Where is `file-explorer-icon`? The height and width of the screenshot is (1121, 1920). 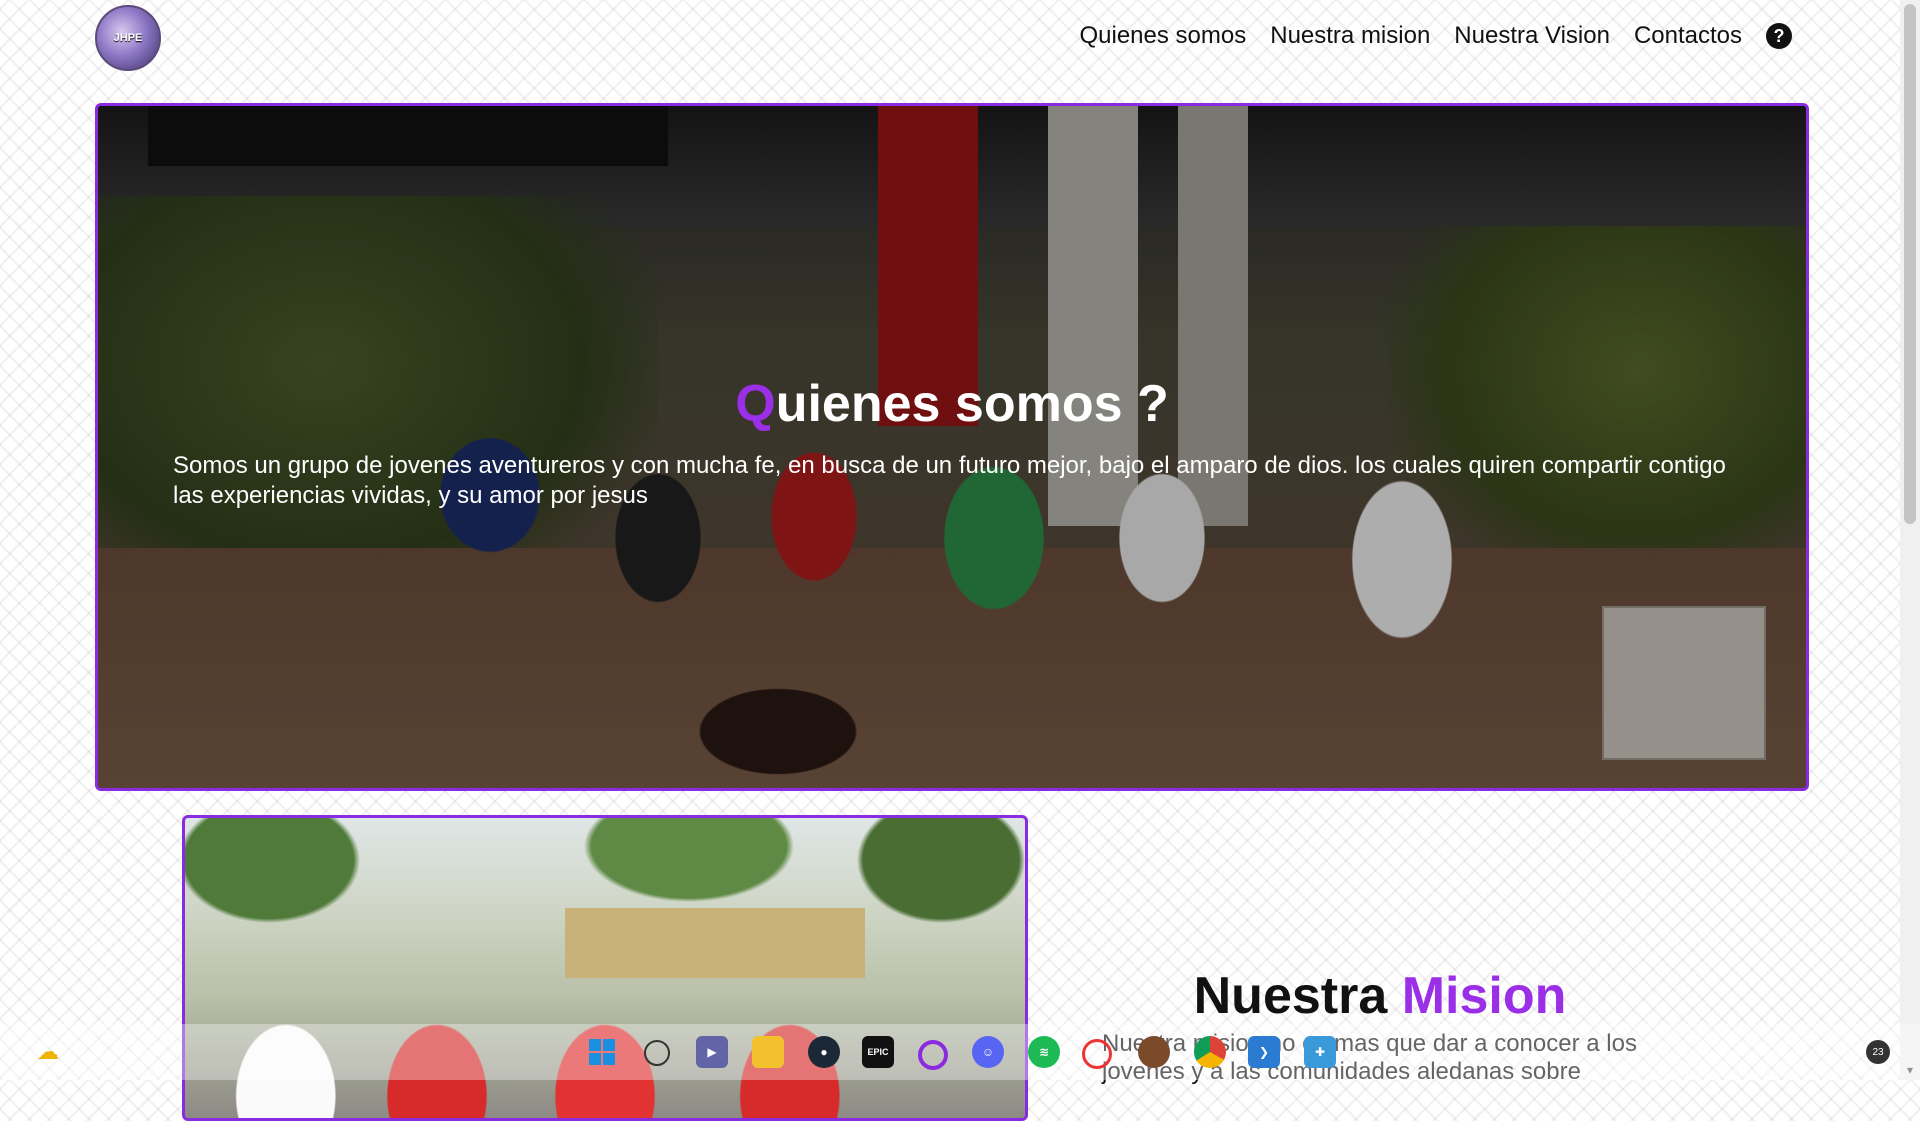 file-explorer-icon is located at coordinates (768, 1052).